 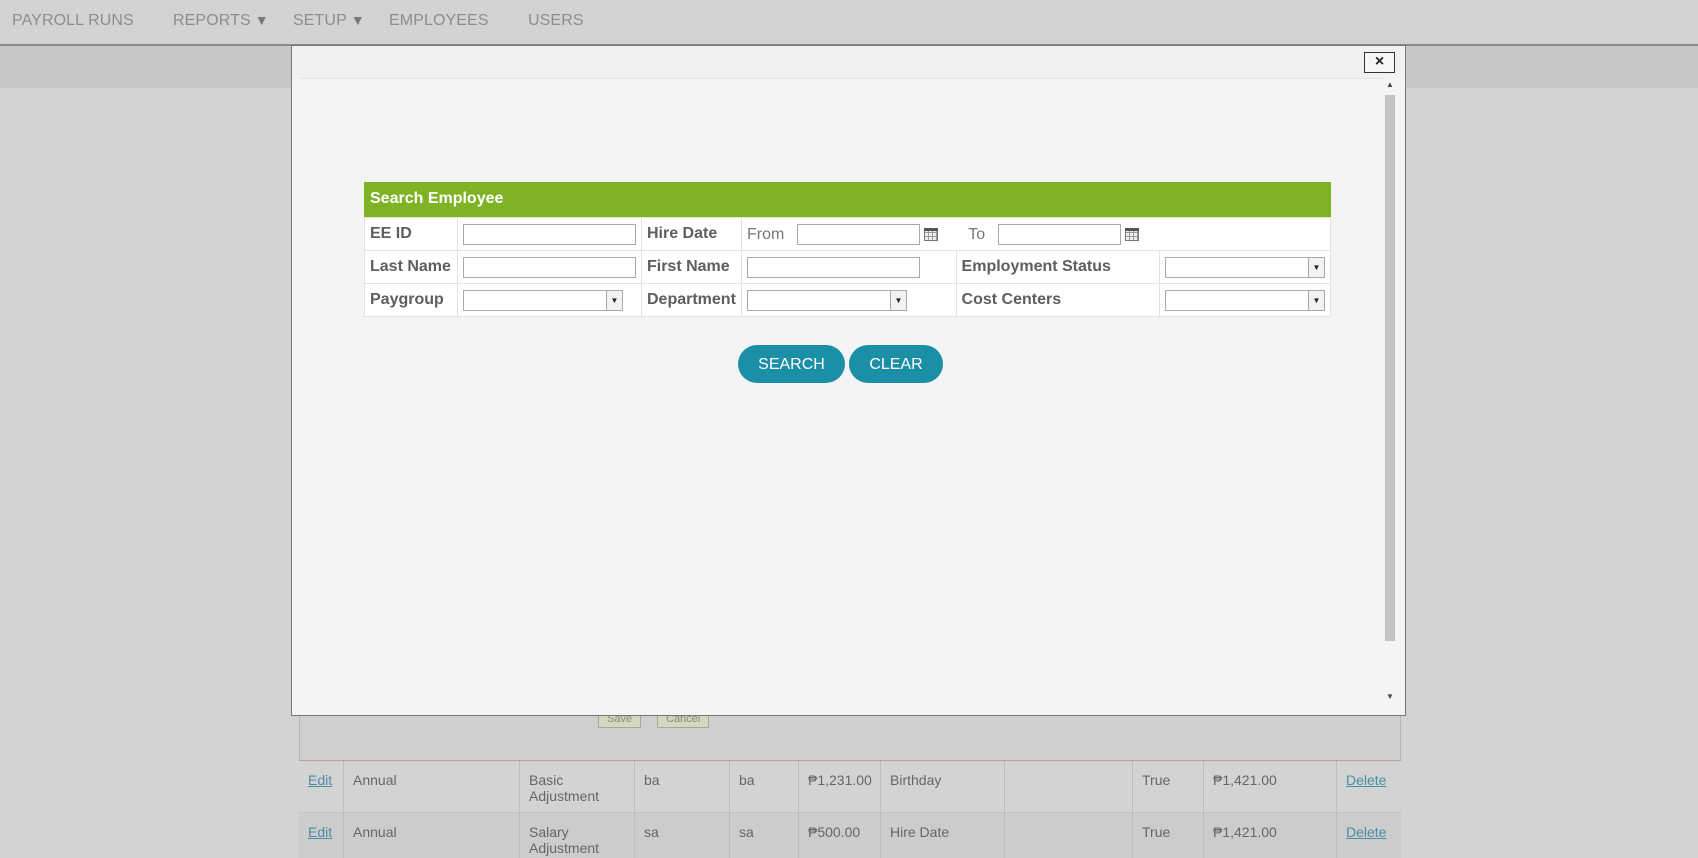 I want to click on nav-reports: REPORTS ▼, so click(x=221, y=21).